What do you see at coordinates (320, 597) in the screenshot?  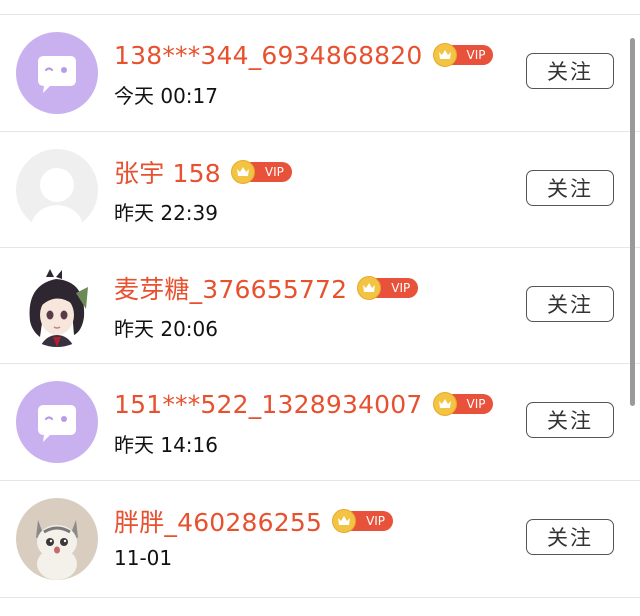 I see `divider` at bounding box center [320, 597].